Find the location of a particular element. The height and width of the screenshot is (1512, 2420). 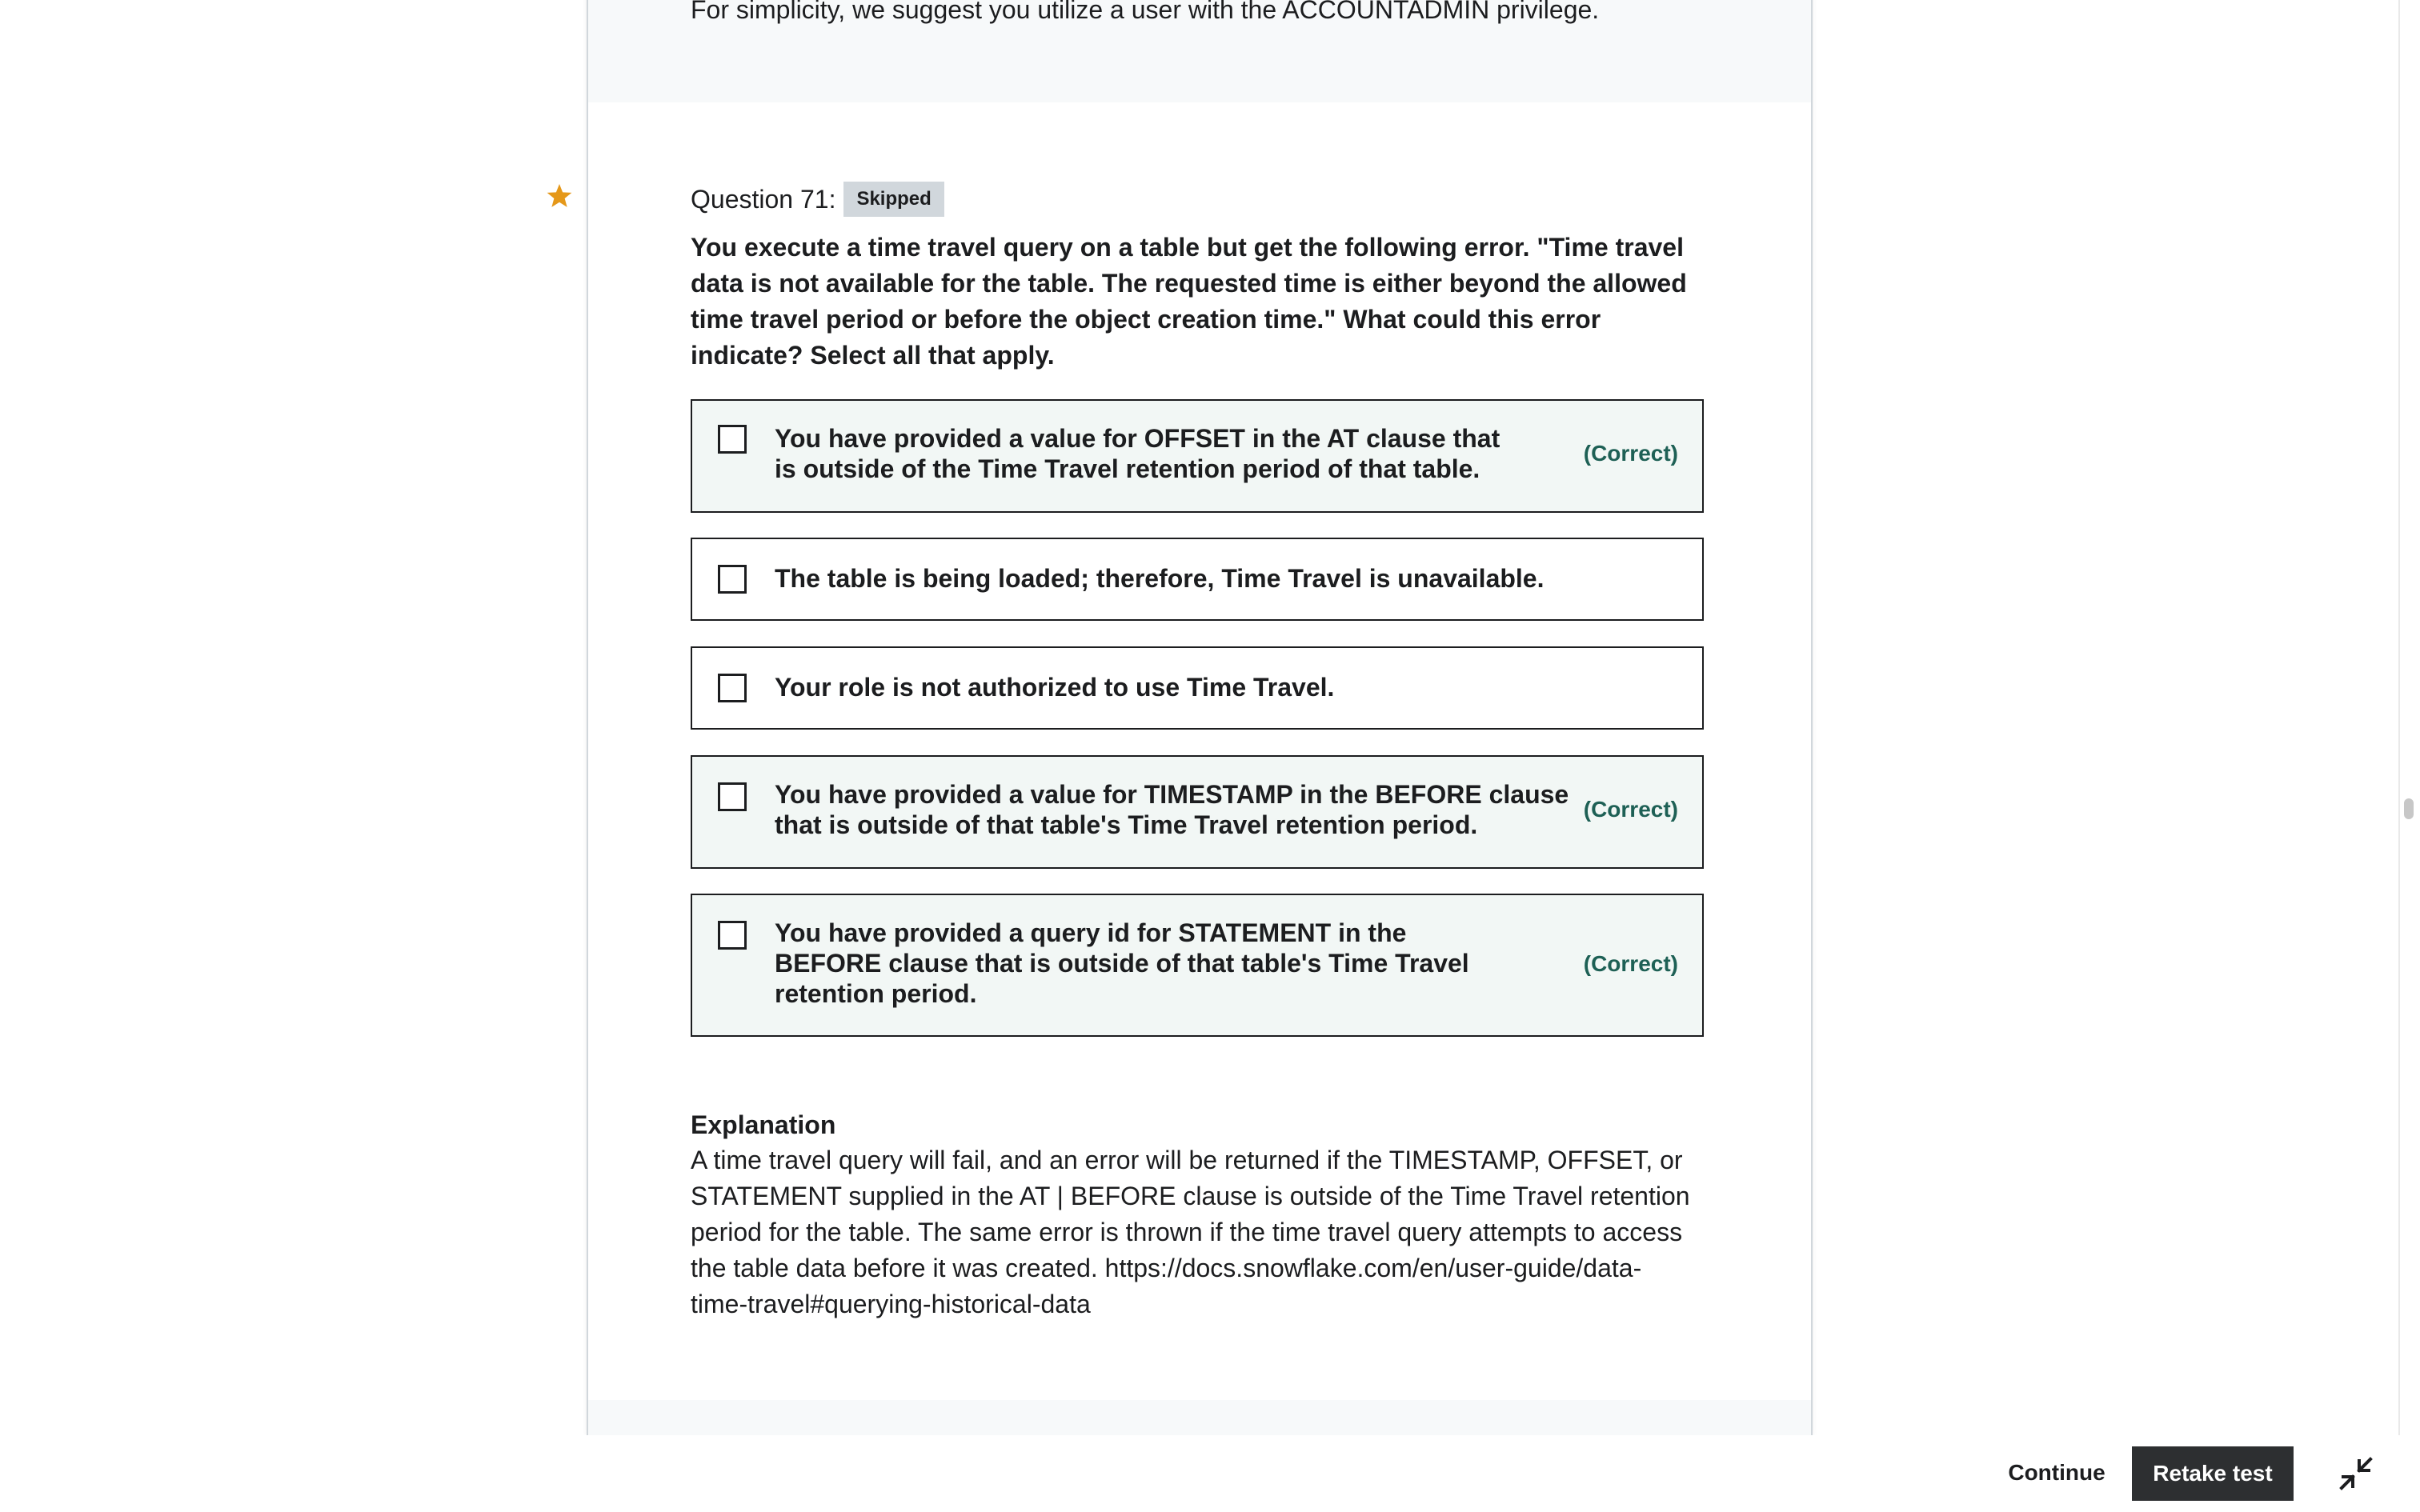

exit-fullscreen-button is located at coordinates (2356, 1473).